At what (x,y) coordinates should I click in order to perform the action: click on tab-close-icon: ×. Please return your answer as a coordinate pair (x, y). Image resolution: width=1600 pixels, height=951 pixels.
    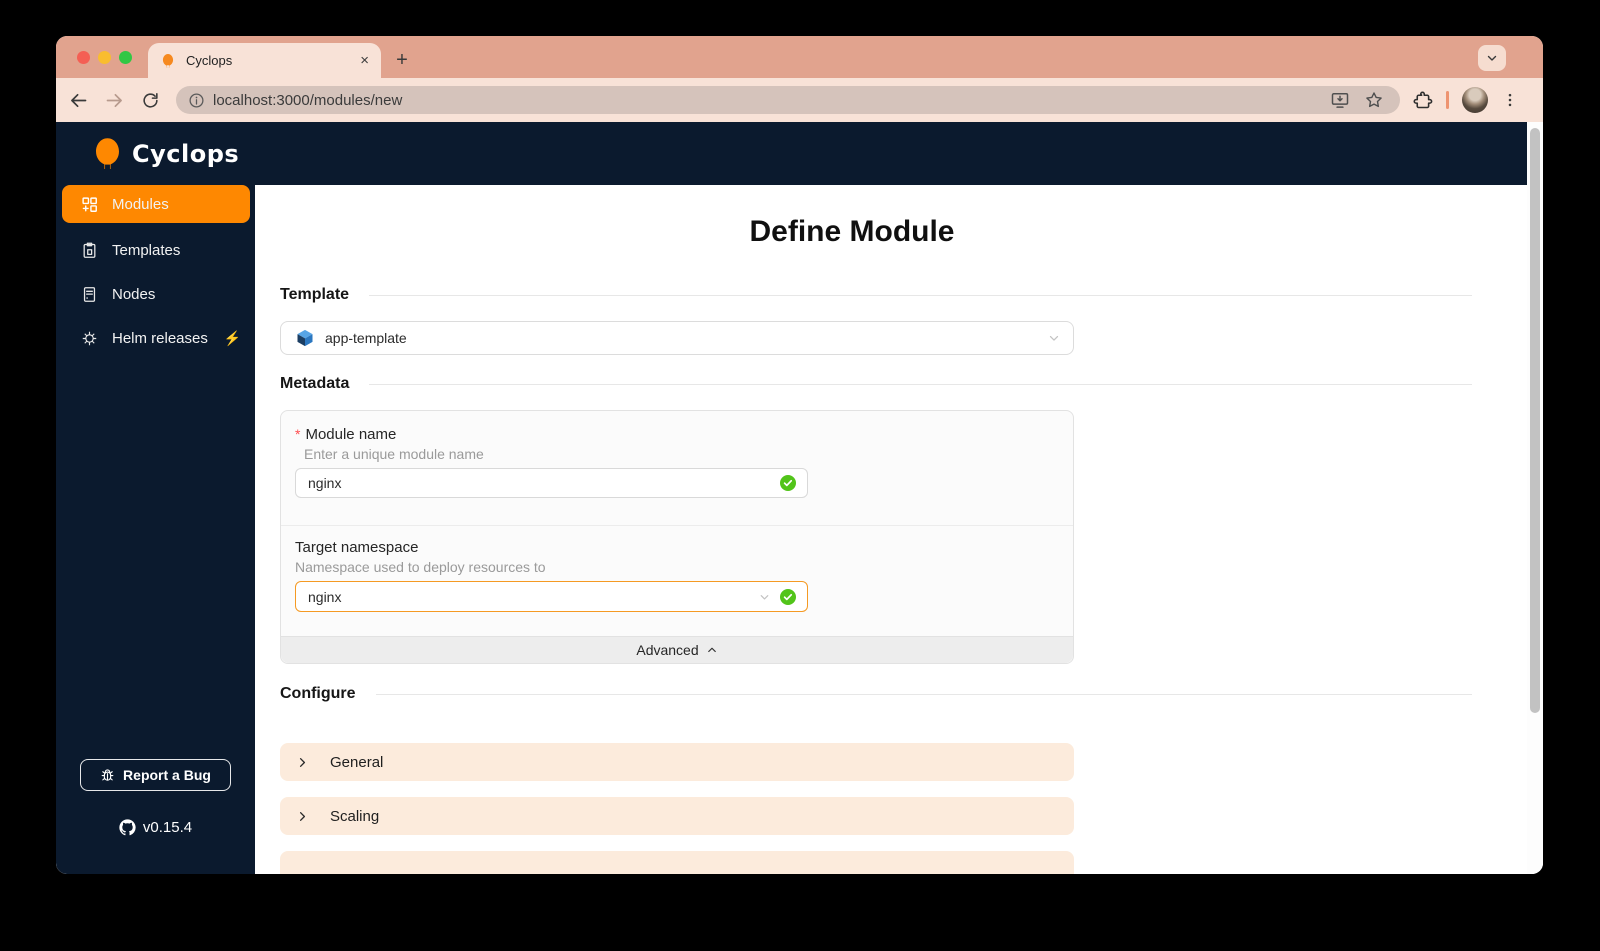
    Looking at the image, I should click on (364, 60).